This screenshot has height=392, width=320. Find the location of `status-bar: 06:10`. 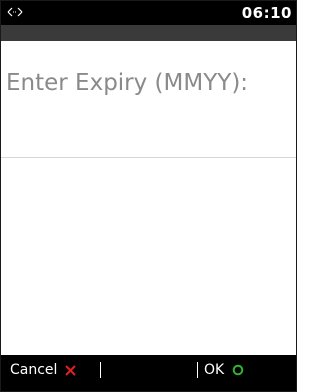

status-bar: 06:10 is located at coordinates (148, 13).